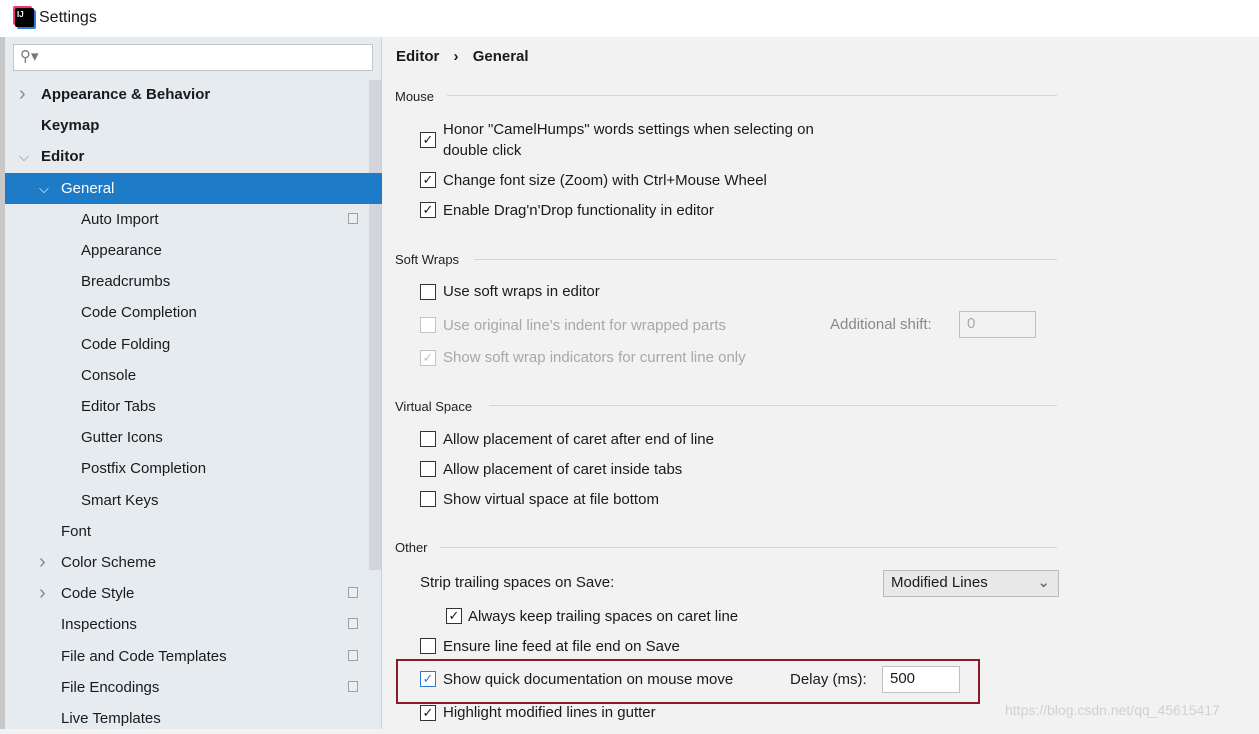 The width and height of the screenshot is (1259, 734). I want to click on sidebar-item-appearance: Appearance, so click(193, 250).